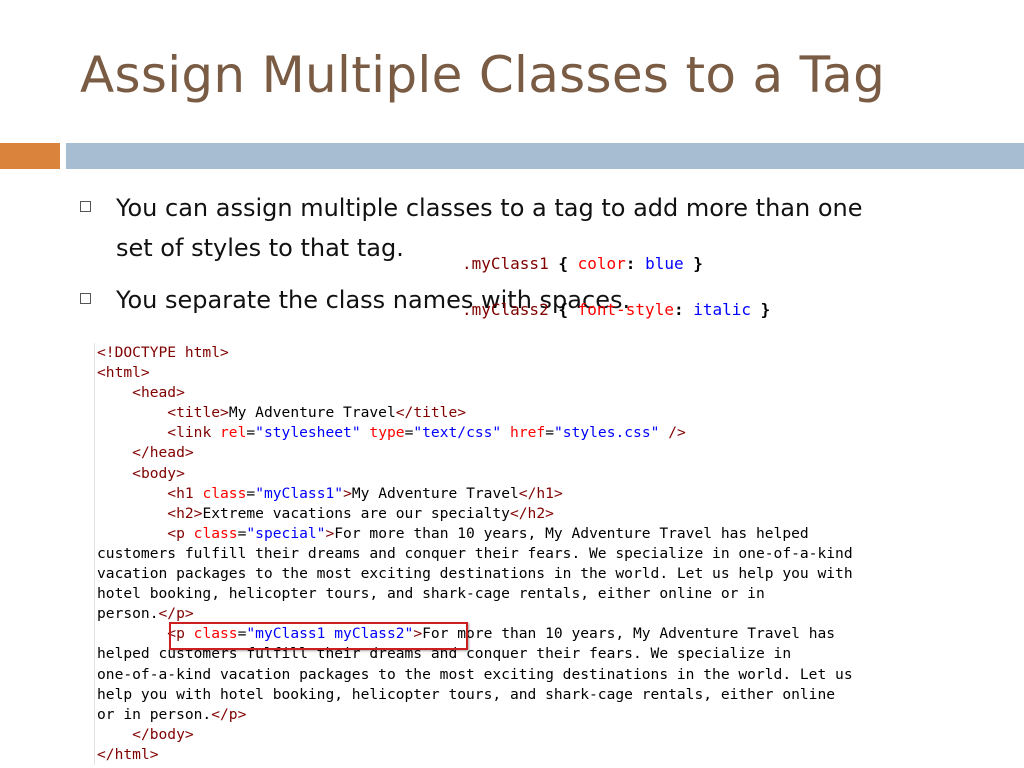  What do you see at coordinates (330, 634) in the screenshot?
I see `code-attr-value: "myClass1 myClass2"` at bounding box center [330, 634].